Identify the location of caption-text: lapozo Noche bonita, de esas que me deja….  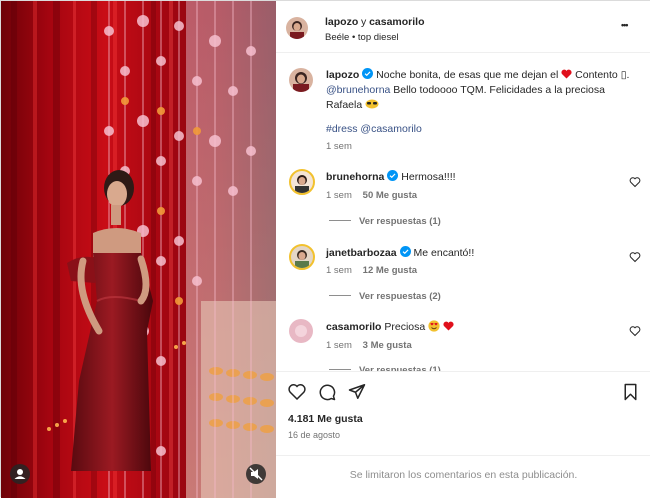
(478, 89).